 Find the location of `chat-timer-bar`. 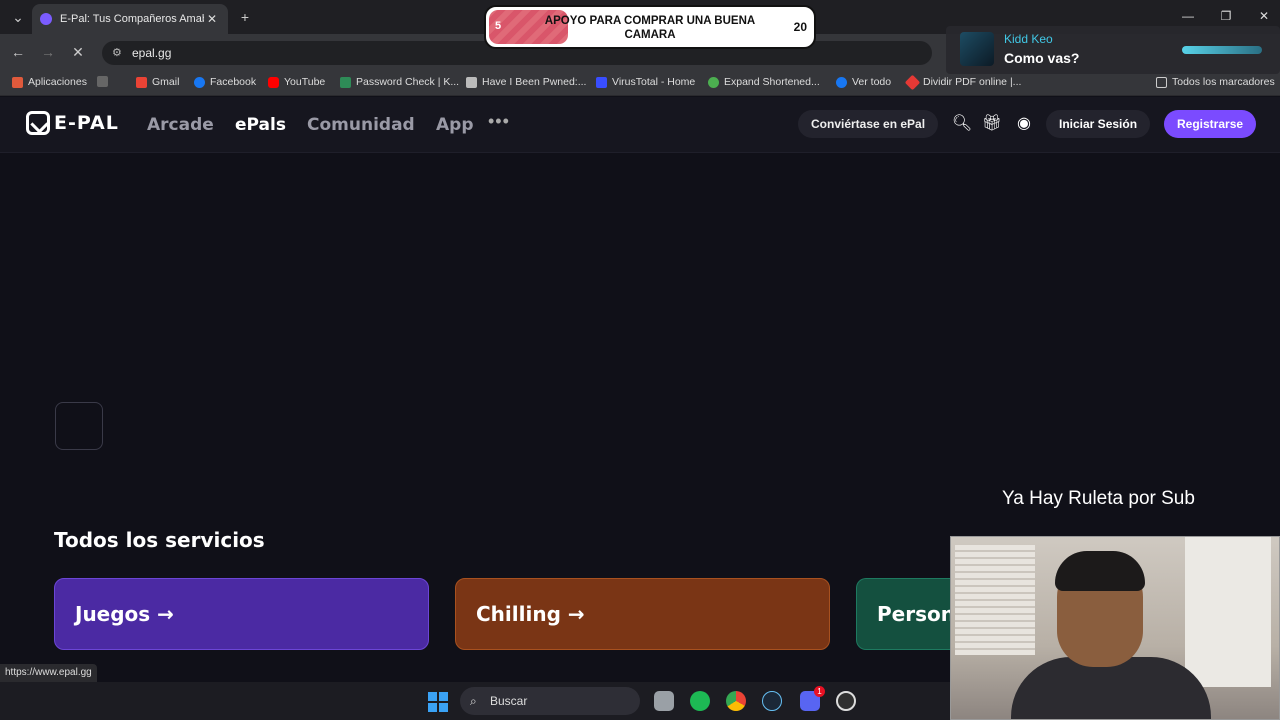

chat-timer-bar is located at coordinates (1222, 50).